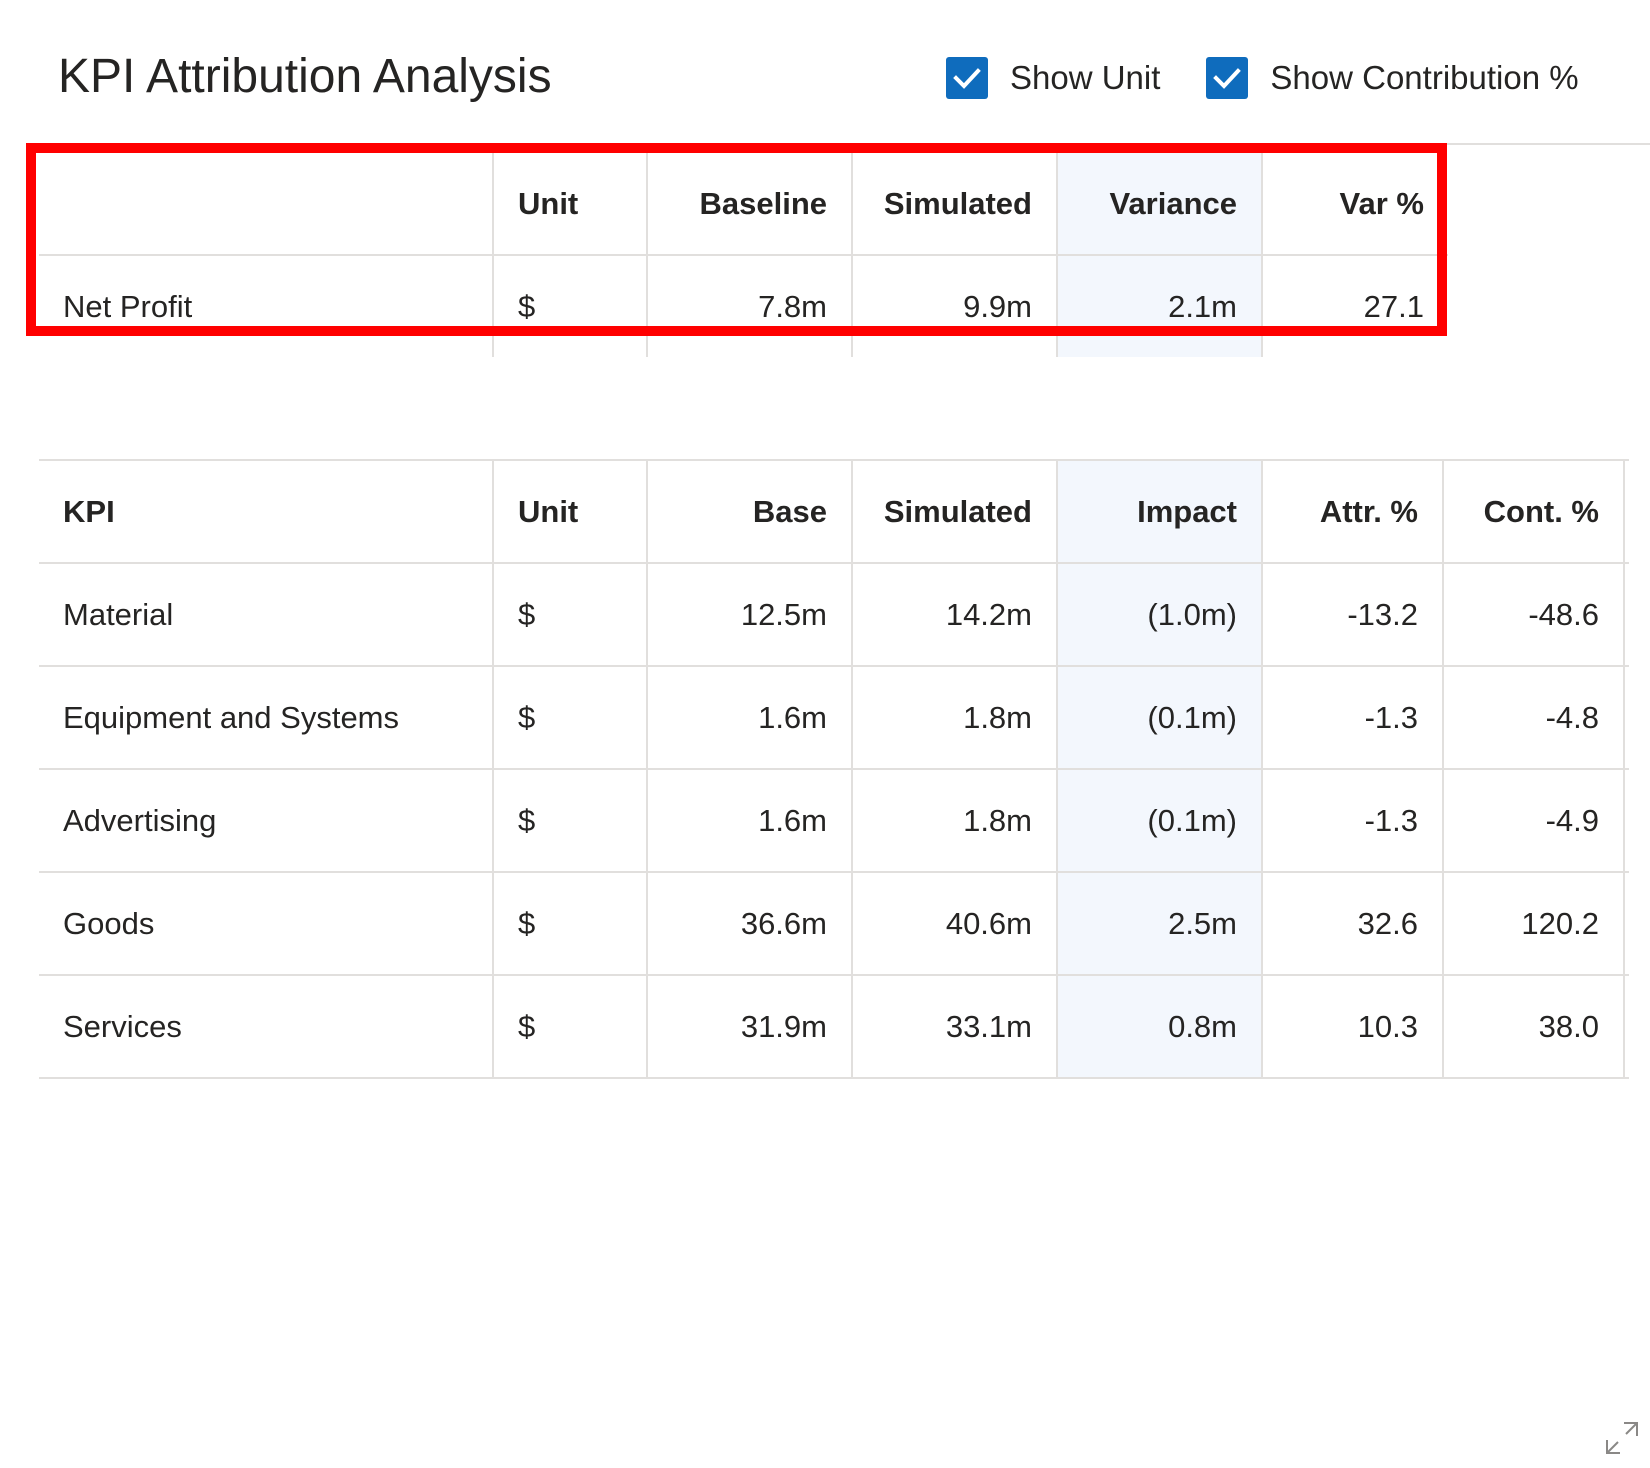 Image resolution: width=1650 pixels, height=1468 pixels. What do you see at coordinates (749, 1026) in the screenshot?
I see `base-cell: 31.9m` at bounding box center [749, 1026].